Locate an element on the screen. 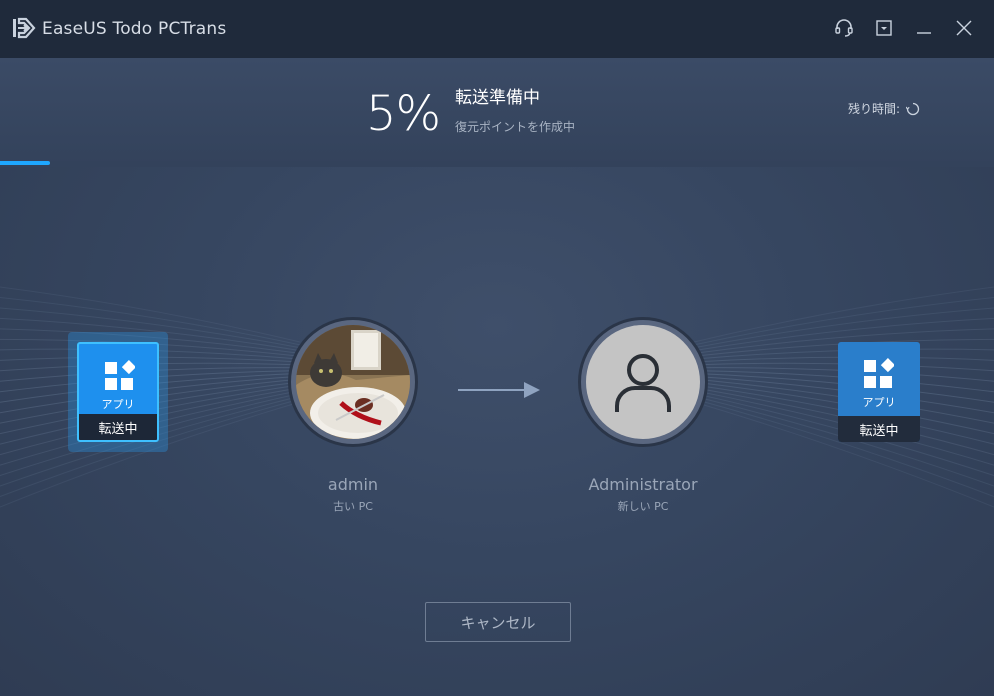 The image size is (994, 696). source-pc-role: 古い PC is located at coordinates (353, 506).